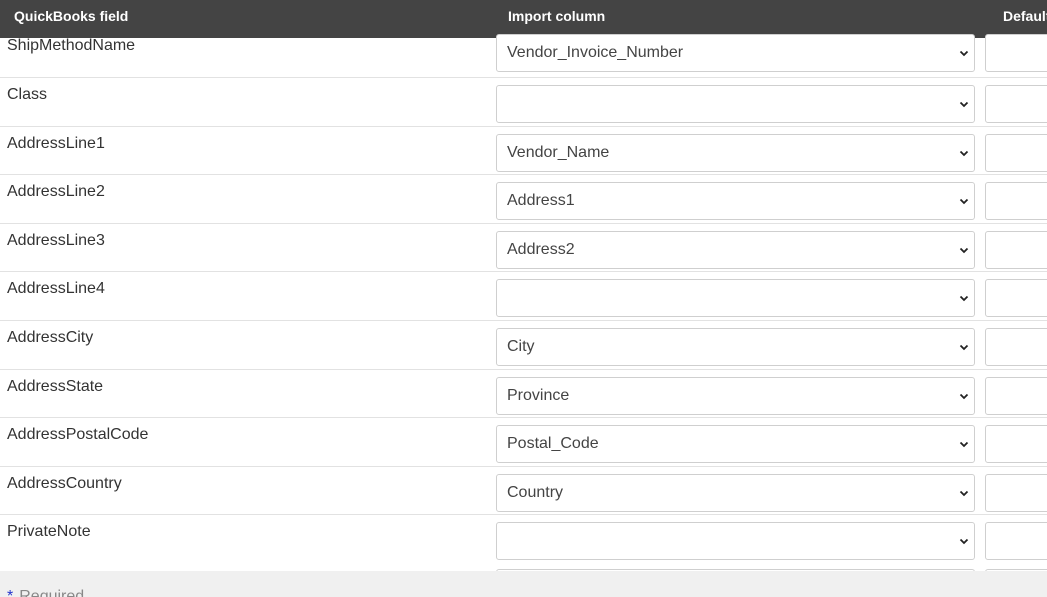  I want to click on table-row: AddressState Province, so click(523, 394).